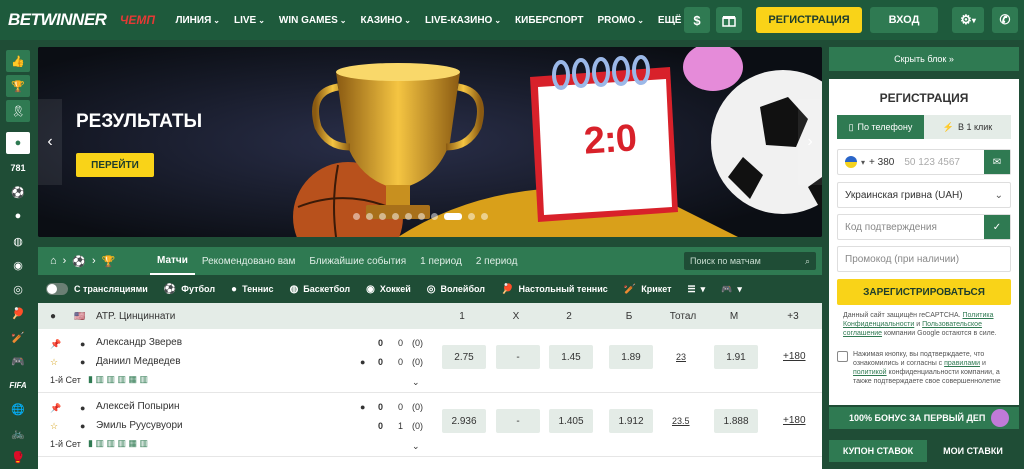 The height and width of the screenshot is (469, 1024). I want to click on tab-period-2: 2 период, so click(497, 261).